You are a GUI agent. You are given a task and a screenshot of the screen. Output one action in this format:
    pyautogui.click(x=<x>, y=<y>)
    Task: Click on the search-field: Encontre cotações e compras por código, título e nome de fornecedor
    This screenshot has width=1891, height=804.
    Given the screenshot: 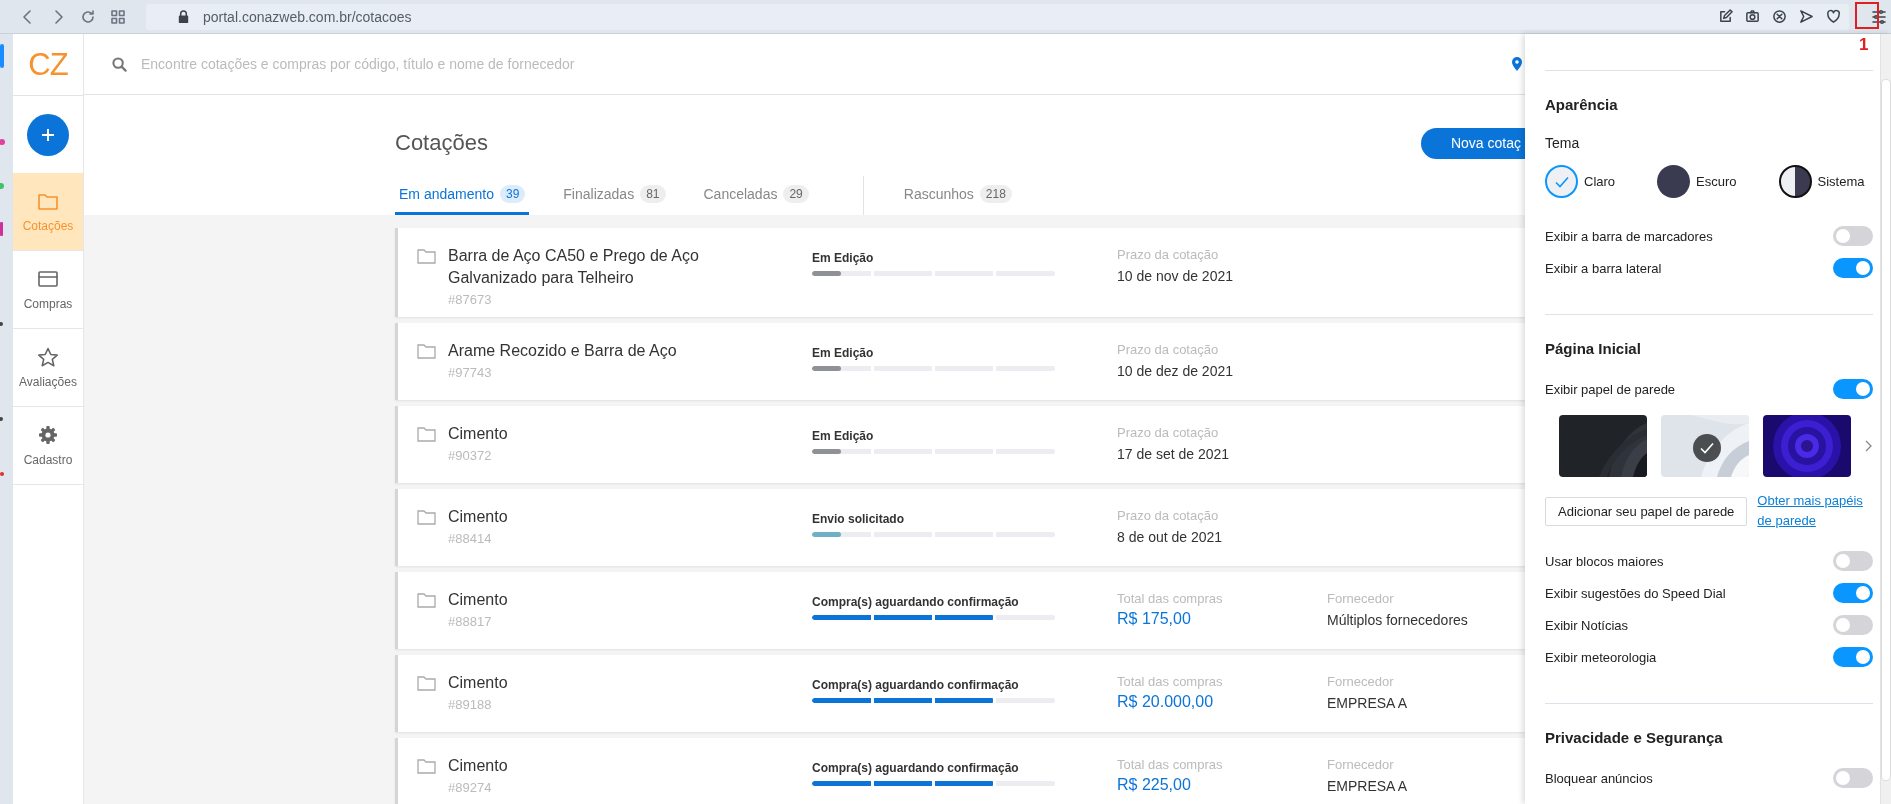 What is the action you would take?
    pyautogui.click(x=491, y=64)
    